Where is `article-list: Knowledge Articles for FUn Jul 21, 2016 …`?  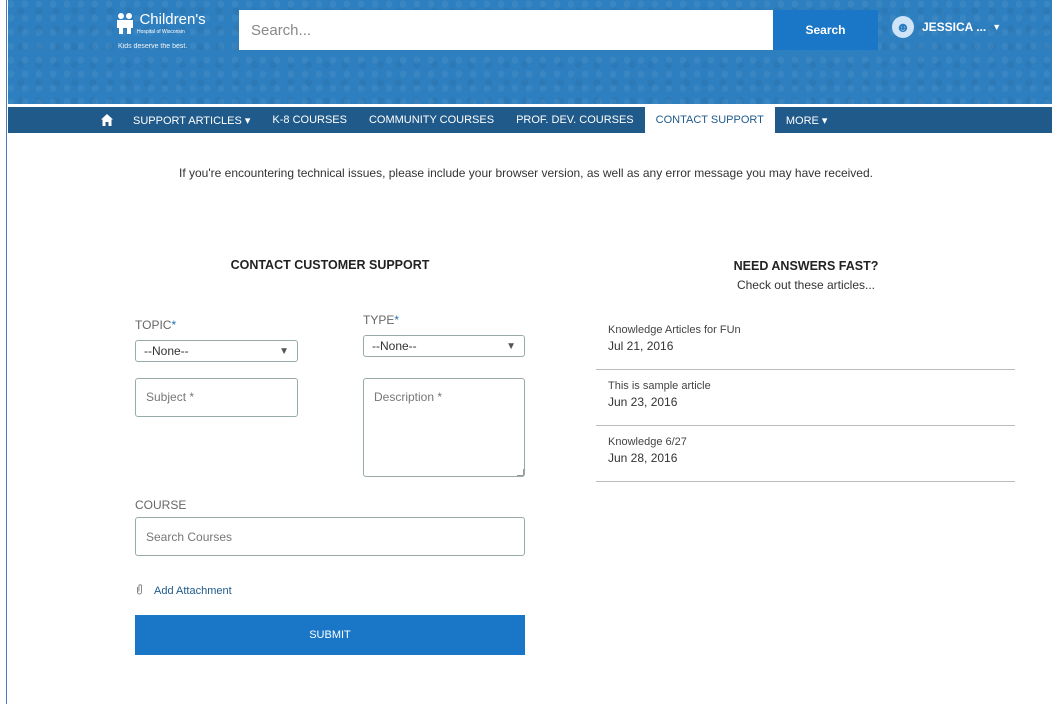
article-list: Knowledge Articles for FUn Jul 21, 2016 … is located at coordinates (805, 398).